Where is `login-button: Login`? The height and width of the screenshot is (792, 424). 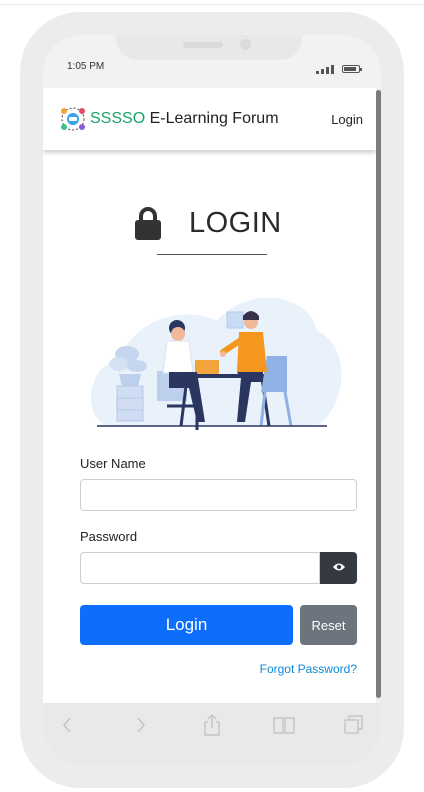 login-button: Login is located at coordinates (186, 625).